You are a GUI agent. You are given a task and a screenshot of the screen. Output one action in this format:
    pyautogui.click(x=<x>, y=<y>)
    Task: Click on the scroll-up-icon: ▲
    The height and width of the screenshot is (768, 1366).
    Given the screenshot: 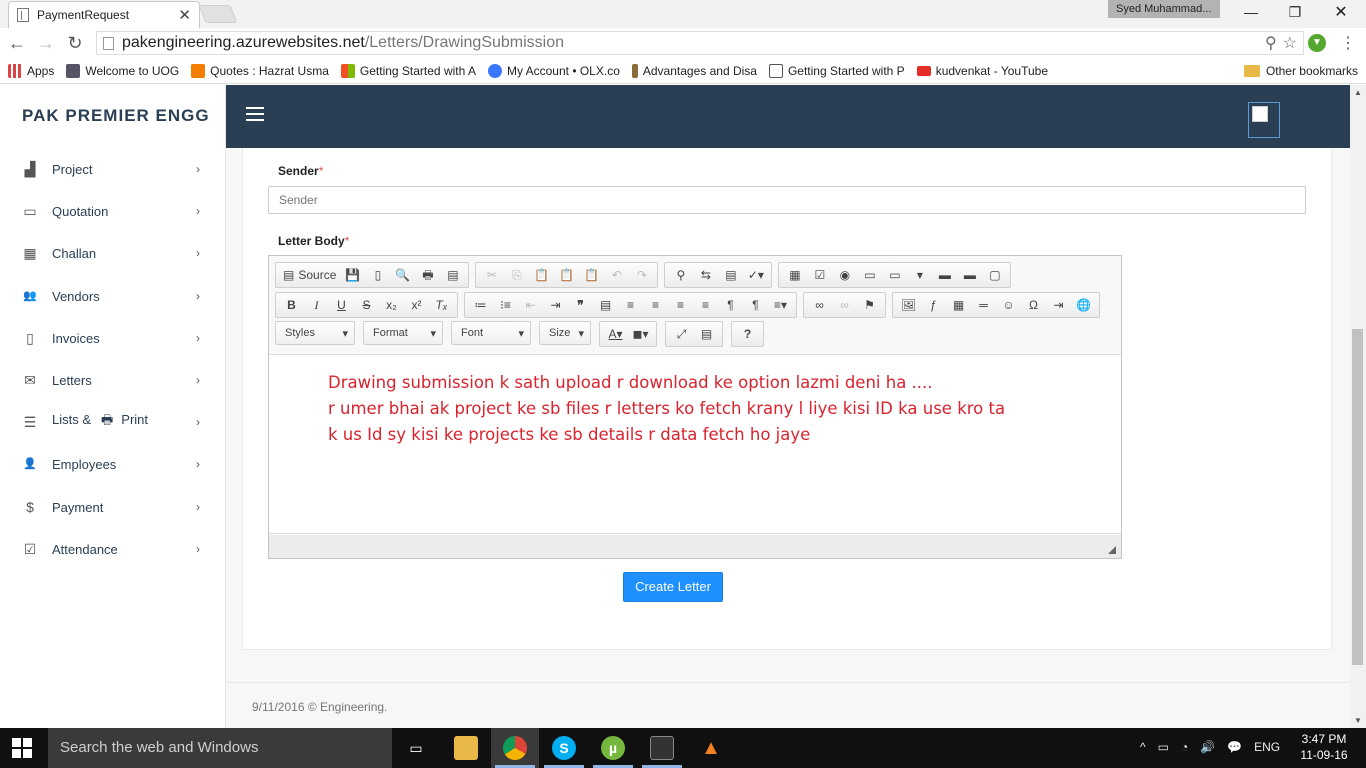 What is the action you would take?
    pyautogui.click(x=1358, y=92)
    